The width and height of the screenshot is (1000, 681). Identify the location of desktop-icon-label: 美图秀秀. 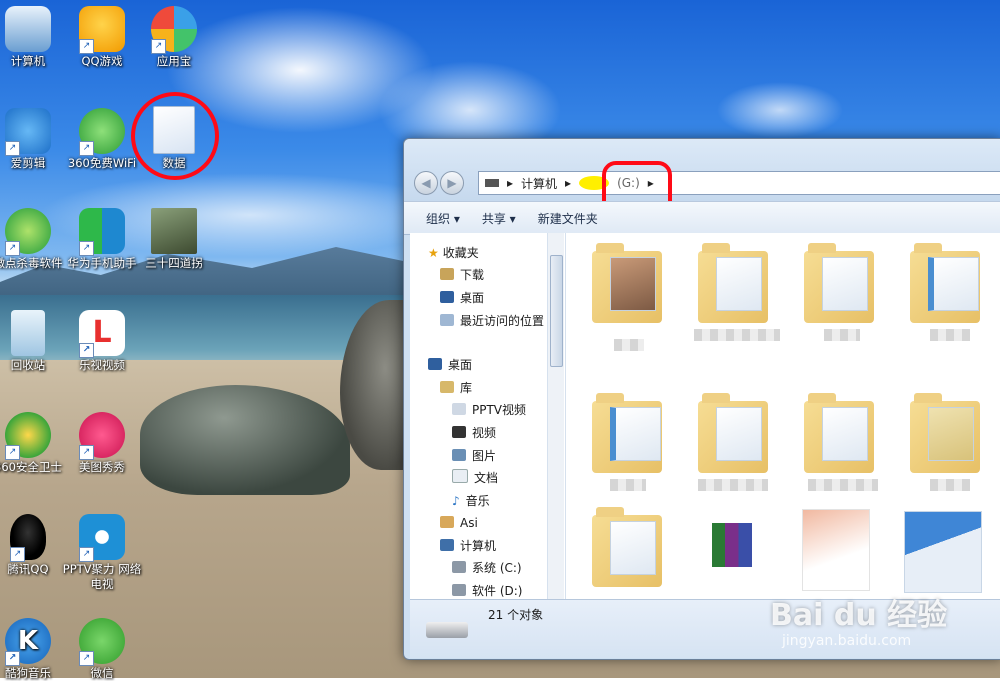
(102, 467).